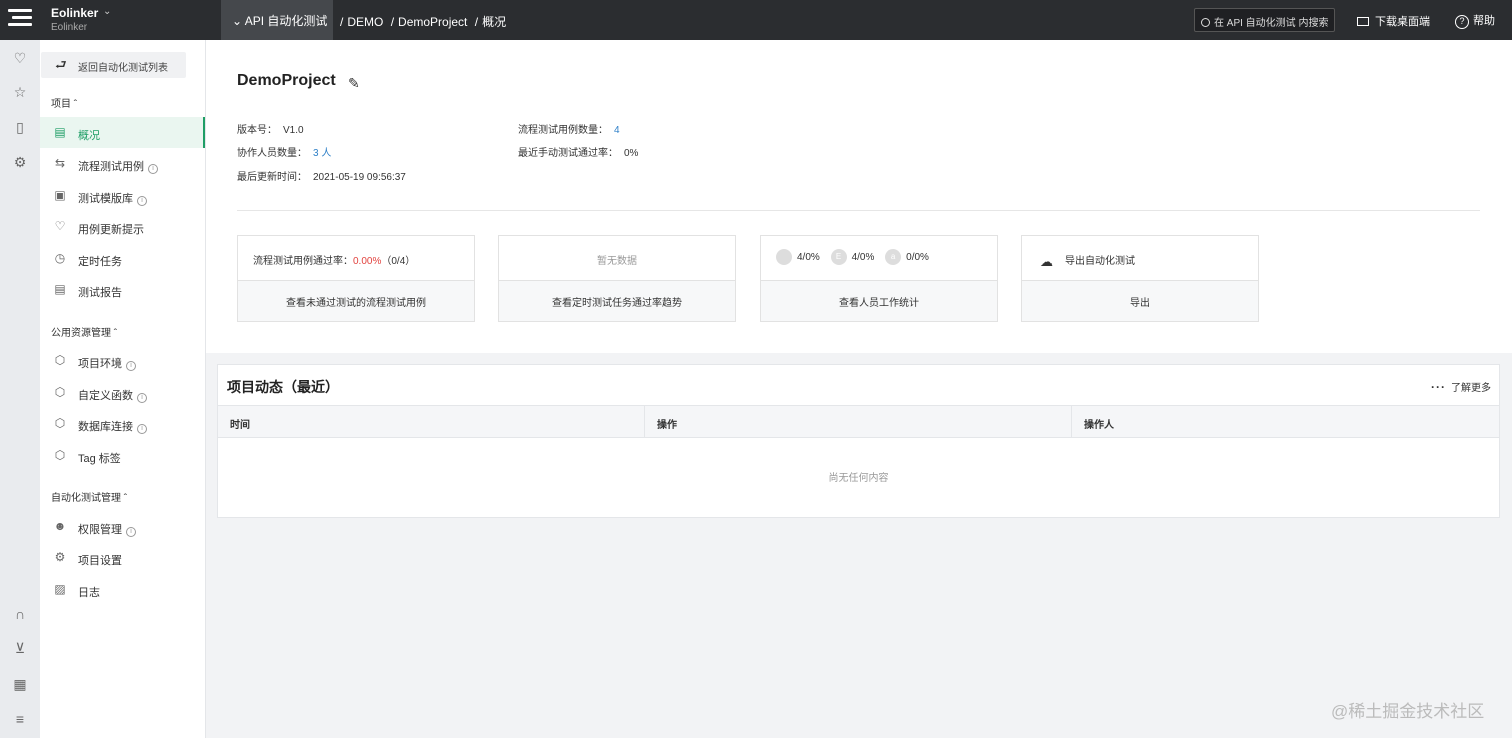  I want to click on clipboard-icon: ▨, so click(60, 589).